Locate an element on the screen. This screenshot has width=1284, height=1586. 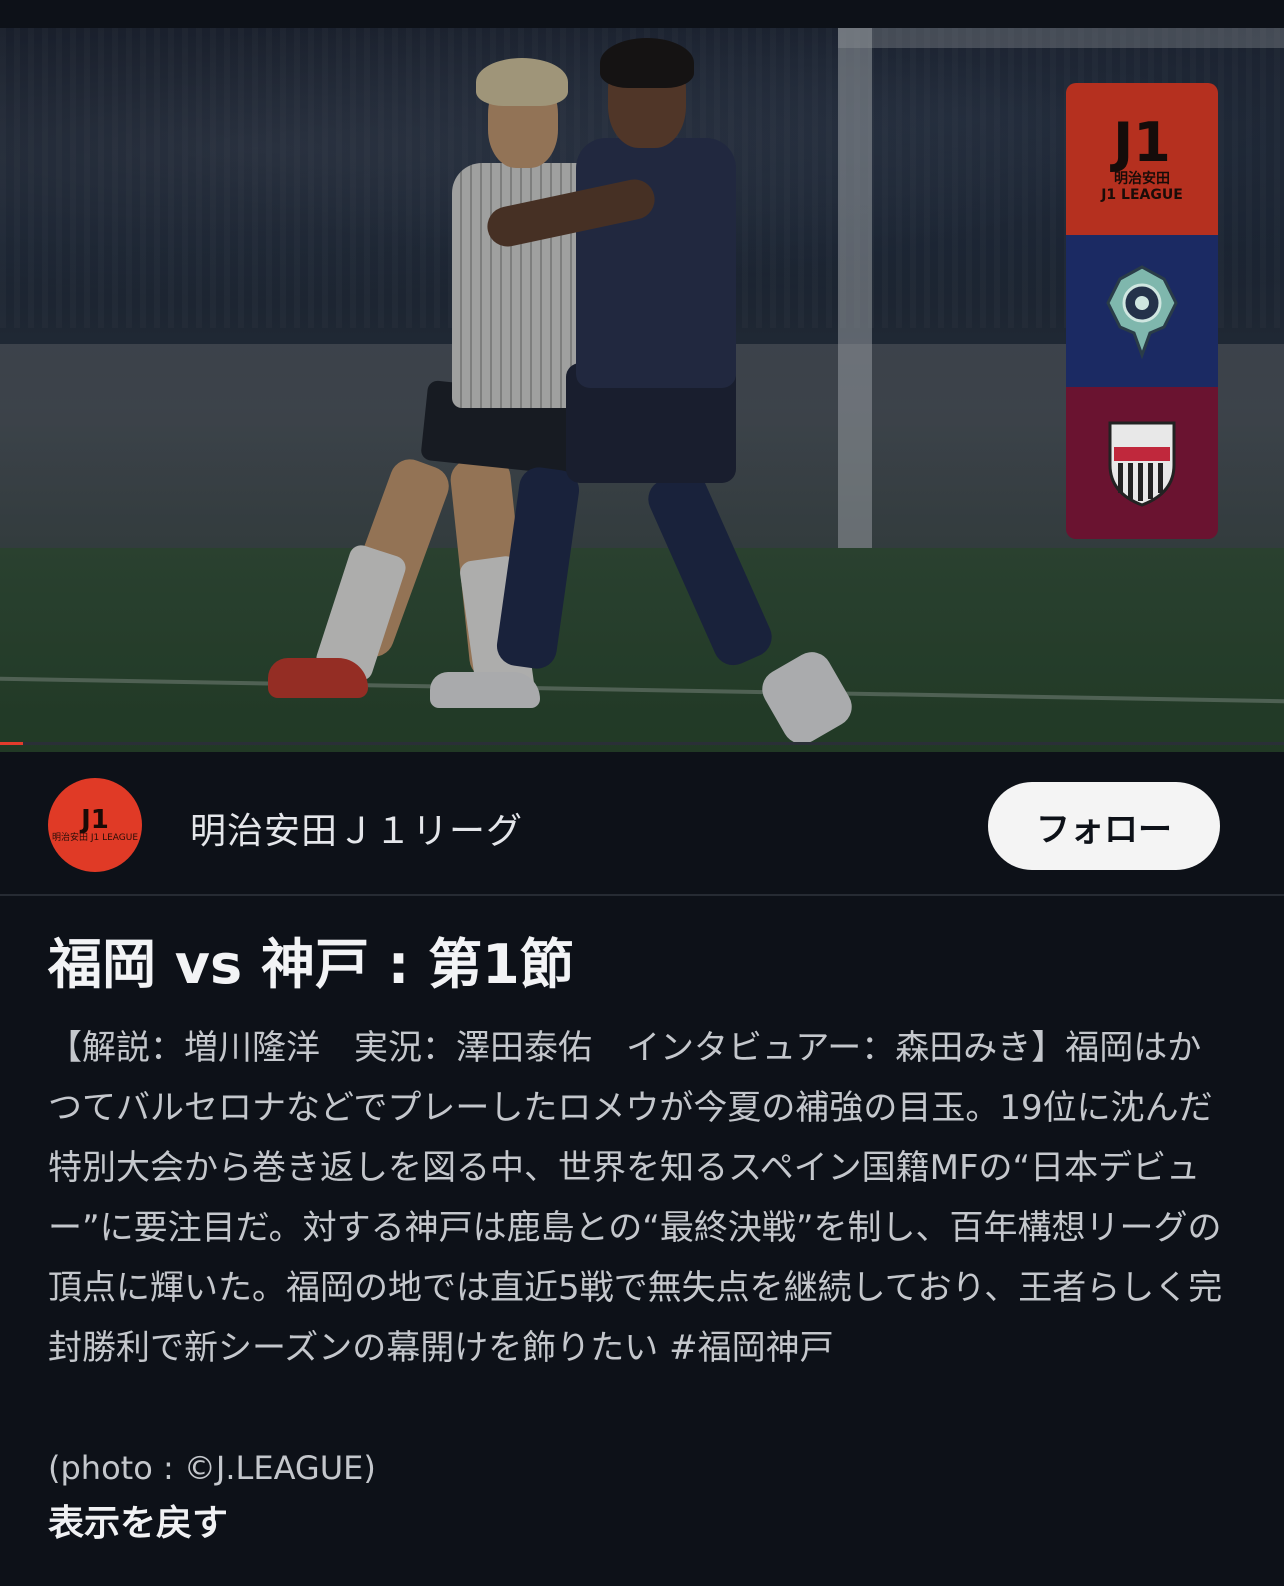
show-less-link: 表示を戻す is located at coordinates (138, 1524).